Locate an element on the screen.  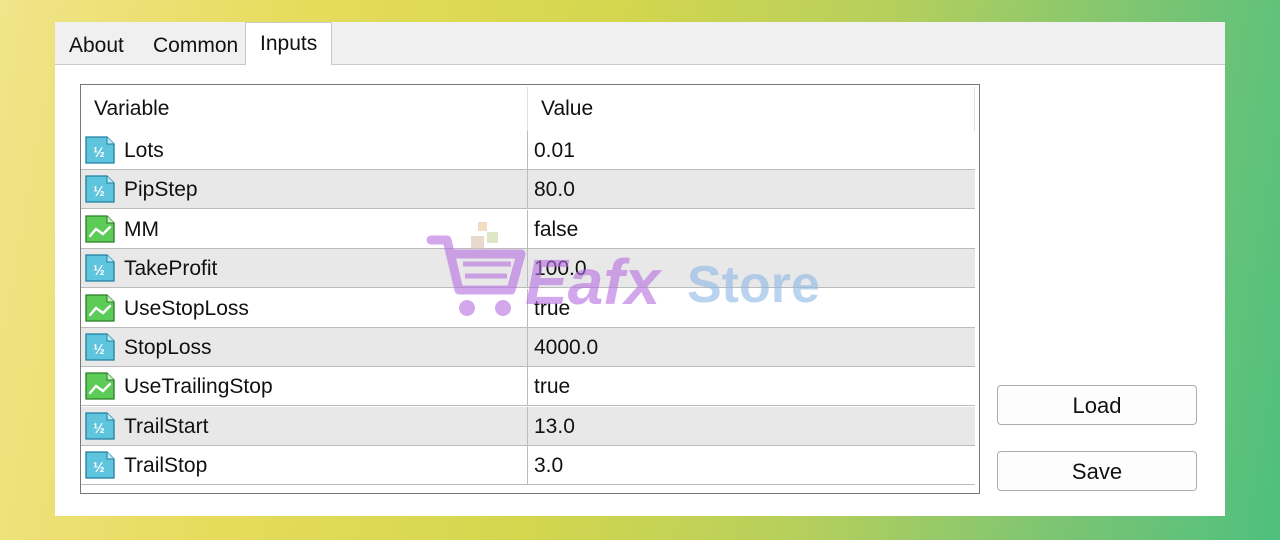
tab-common: Common is located at coordinates (195, 45).